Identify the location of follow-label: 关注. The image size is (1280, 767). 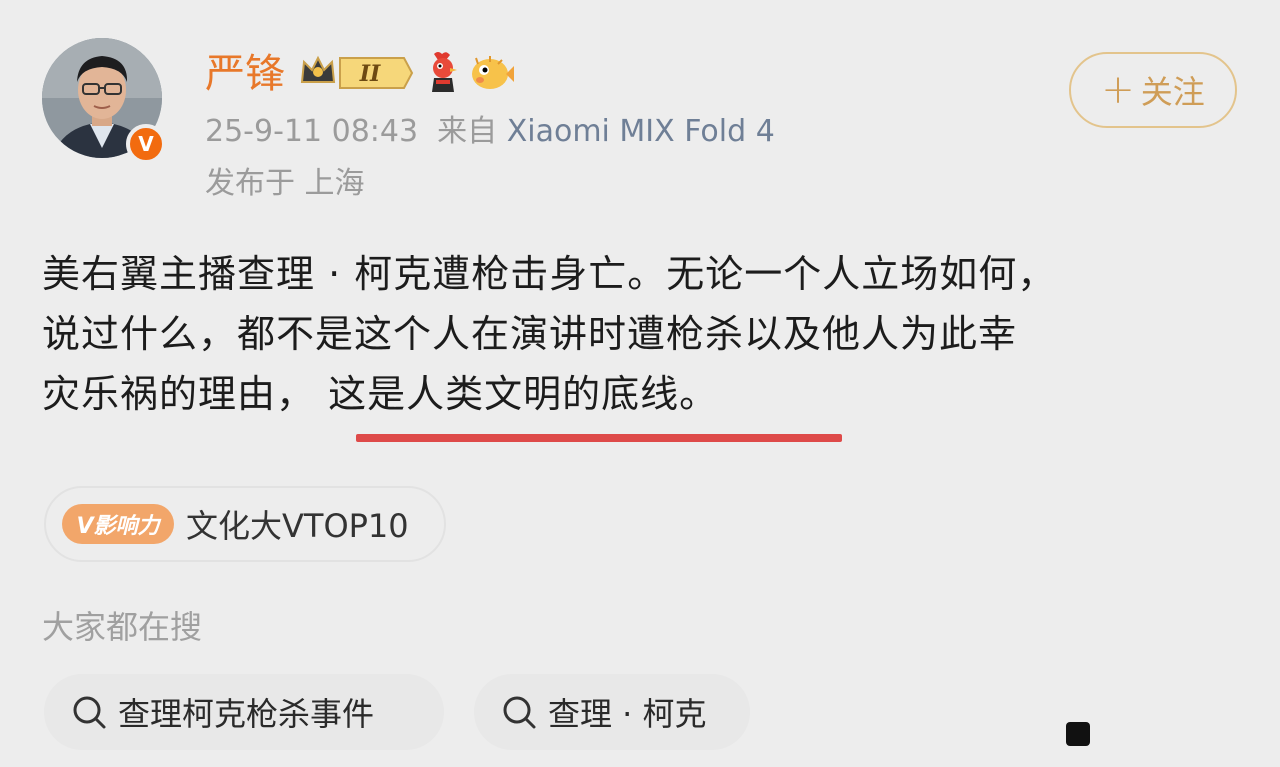
(1172, 92).